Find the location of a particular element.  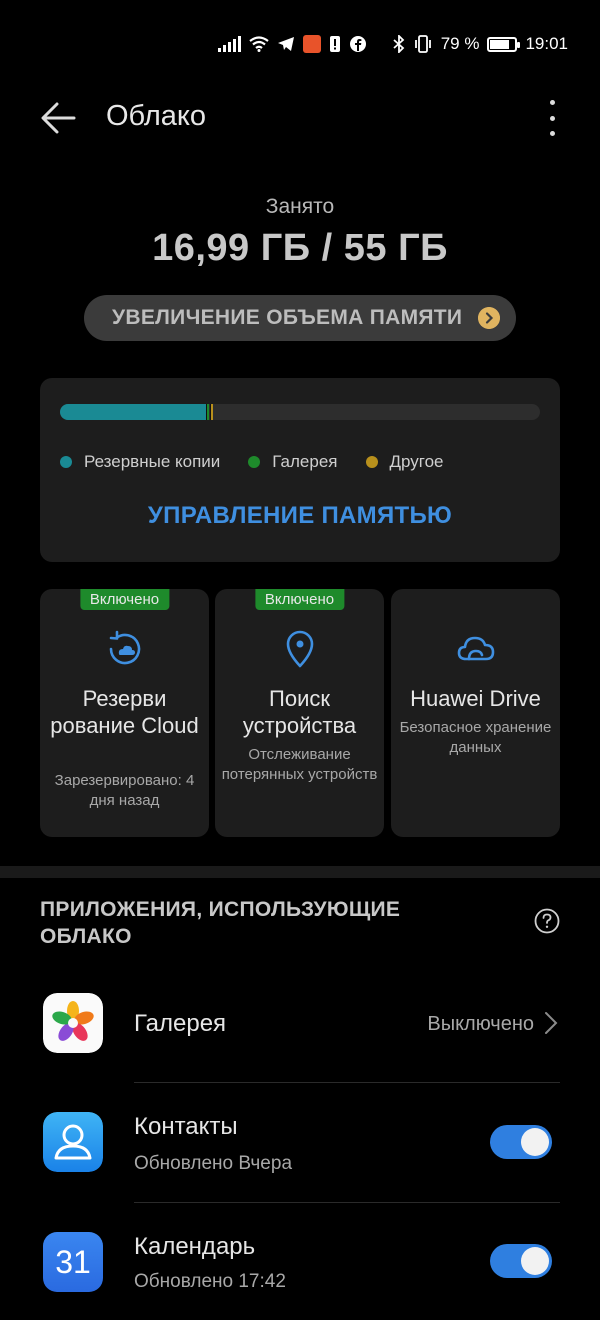

signal-icon is located at coordinates (229, 44).